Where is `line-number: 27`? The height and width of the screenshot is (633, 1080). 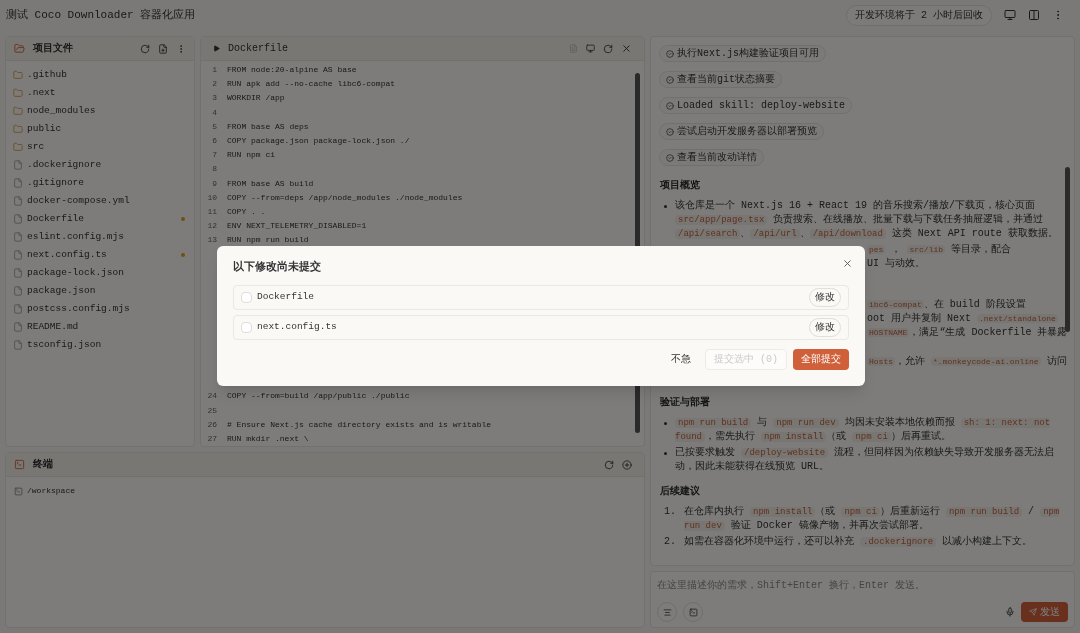
line-number: 27 is located at coordinates (212, 439).